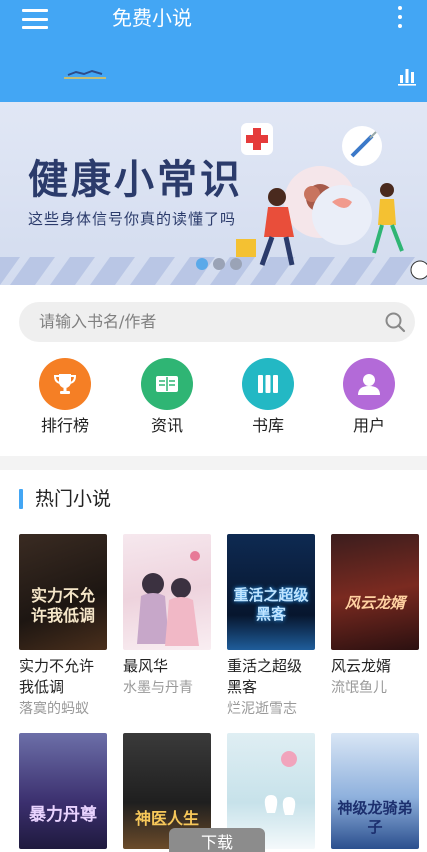  I want to click on book-cover, so click(167, 592).